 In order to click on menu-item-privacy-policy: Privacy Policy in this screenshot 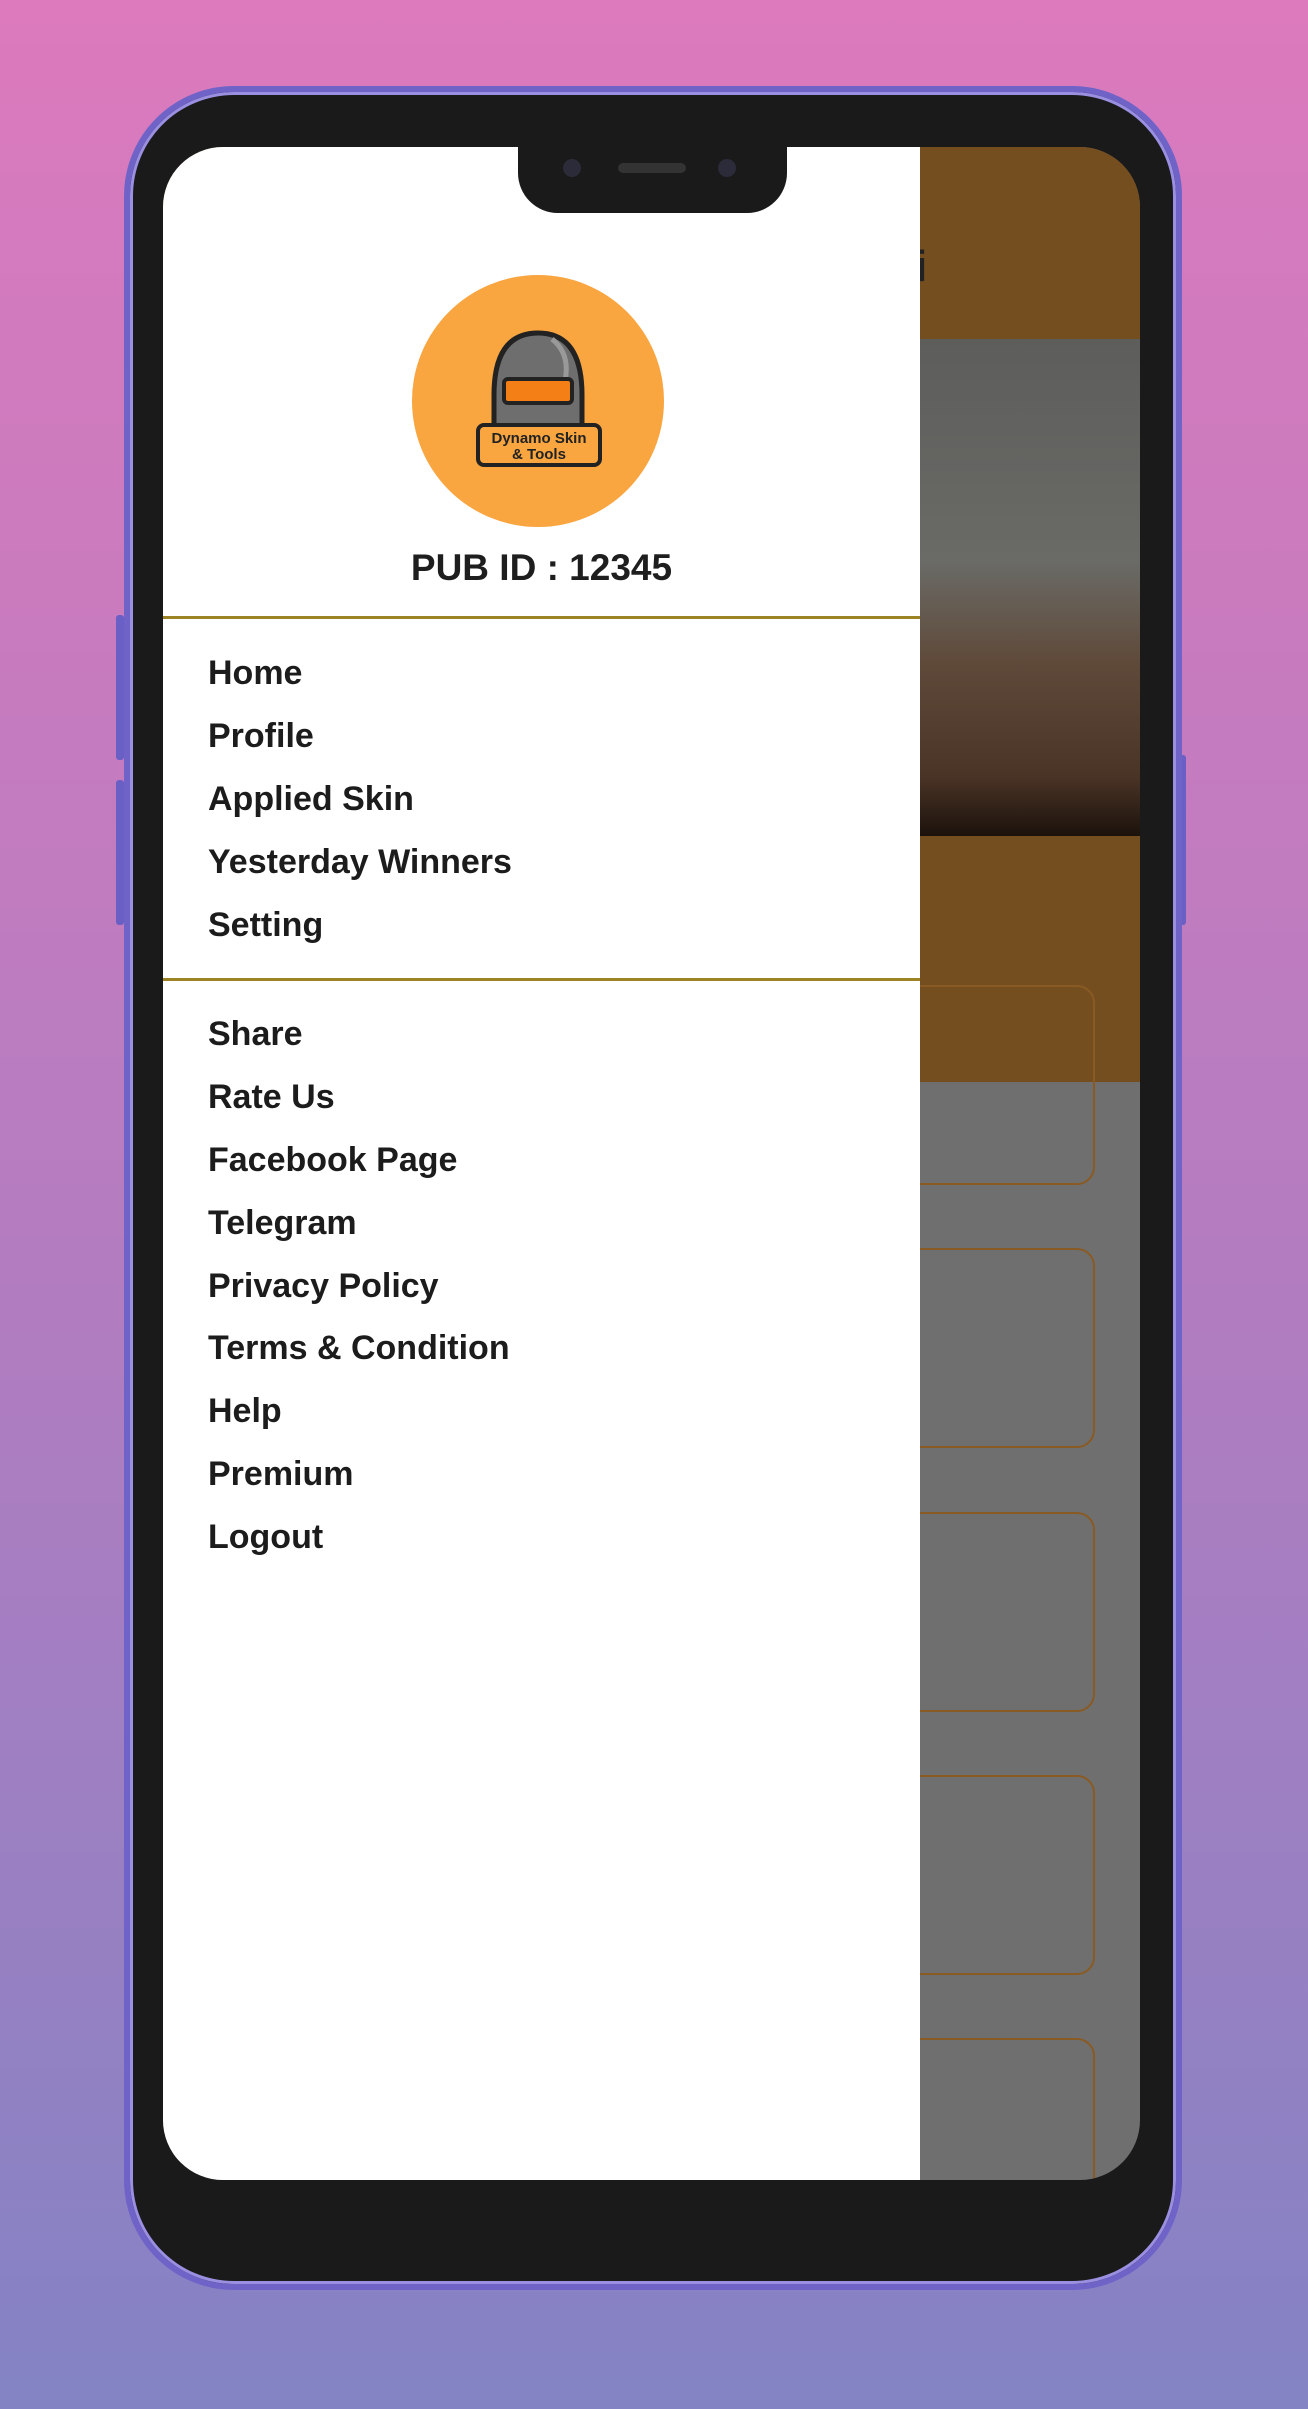, I will do `click(323, 1286)`.